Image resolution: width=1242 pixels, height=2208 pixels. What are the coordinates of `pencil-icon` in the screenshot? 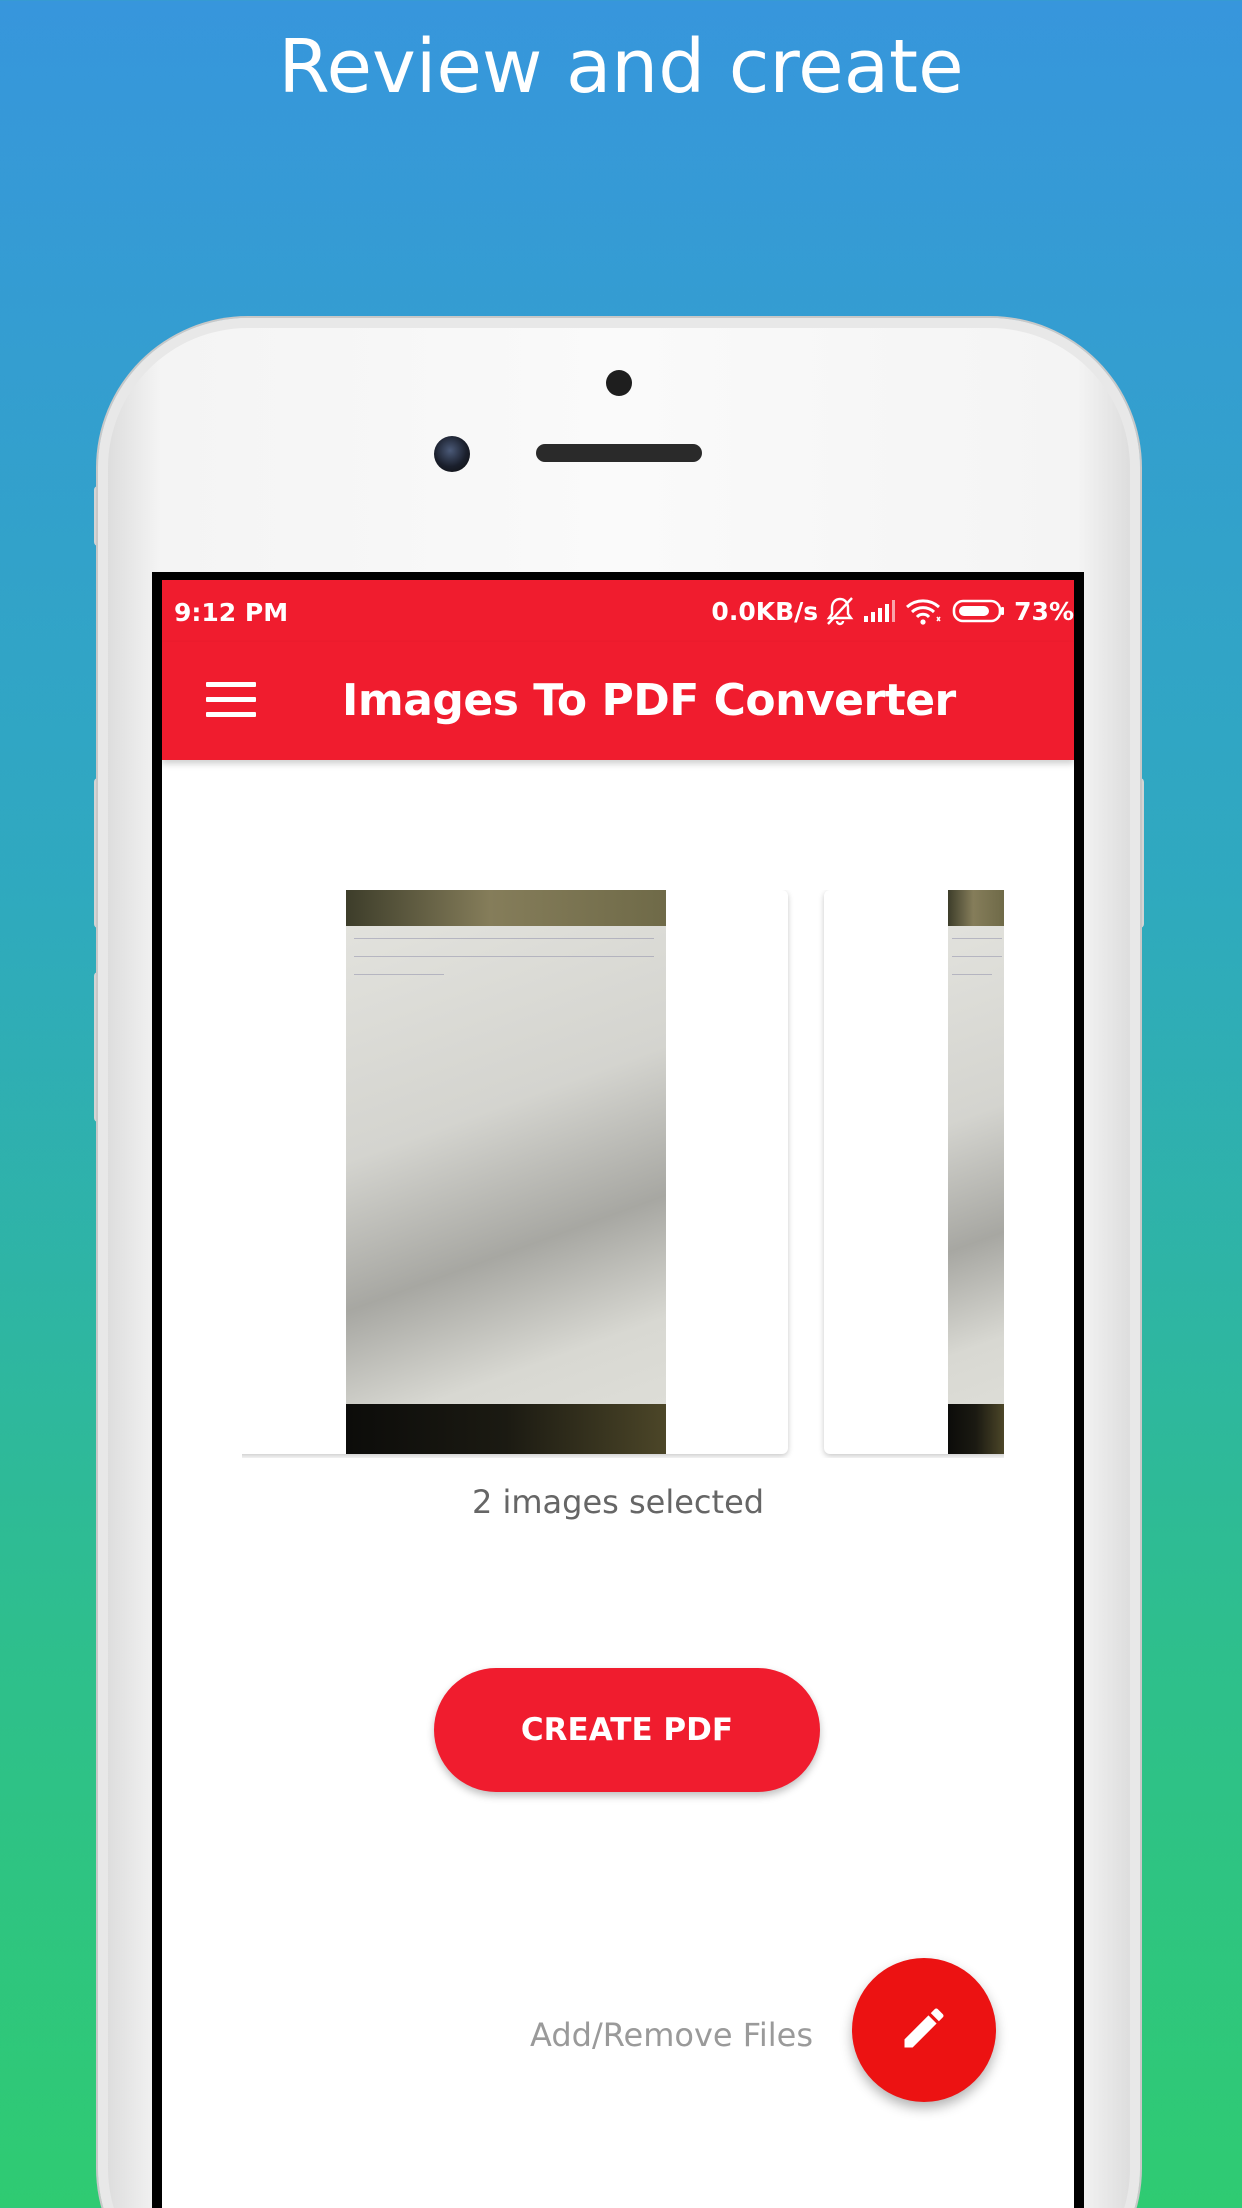 It's located at (924, 2030).